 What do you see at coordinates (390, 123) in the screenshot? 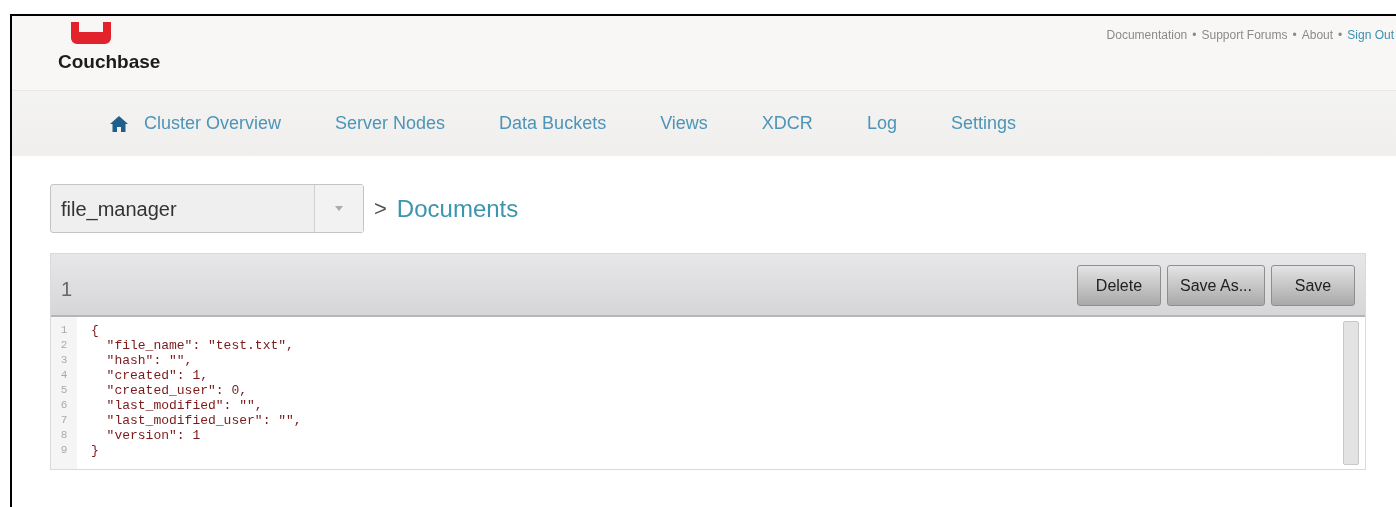
I see `nav-link: Server Nodes` at bounding box center [390, 123].